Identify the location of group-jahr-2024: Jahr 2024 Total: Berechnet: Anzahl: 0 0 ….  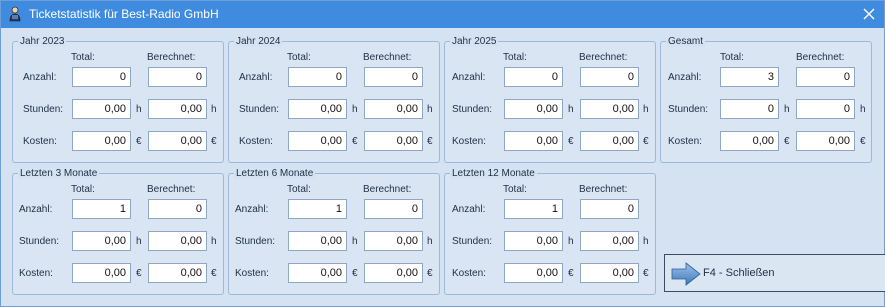
(334, 99).